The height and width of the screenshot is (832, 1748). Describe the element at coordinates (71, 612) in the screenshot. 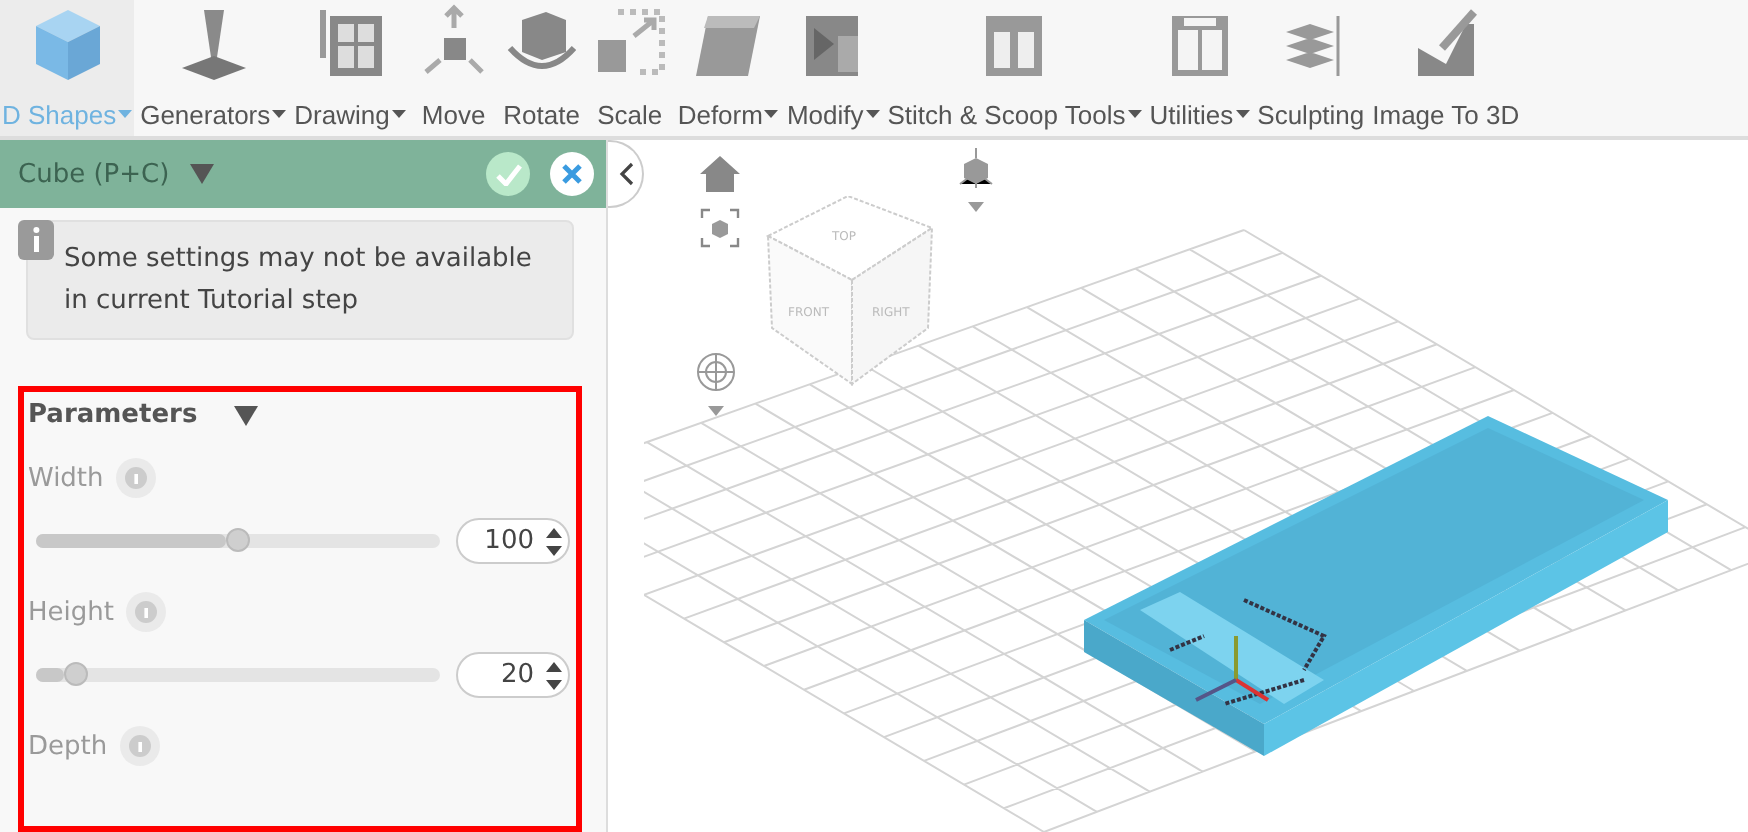

I see `parameter-label: Height` at that location.